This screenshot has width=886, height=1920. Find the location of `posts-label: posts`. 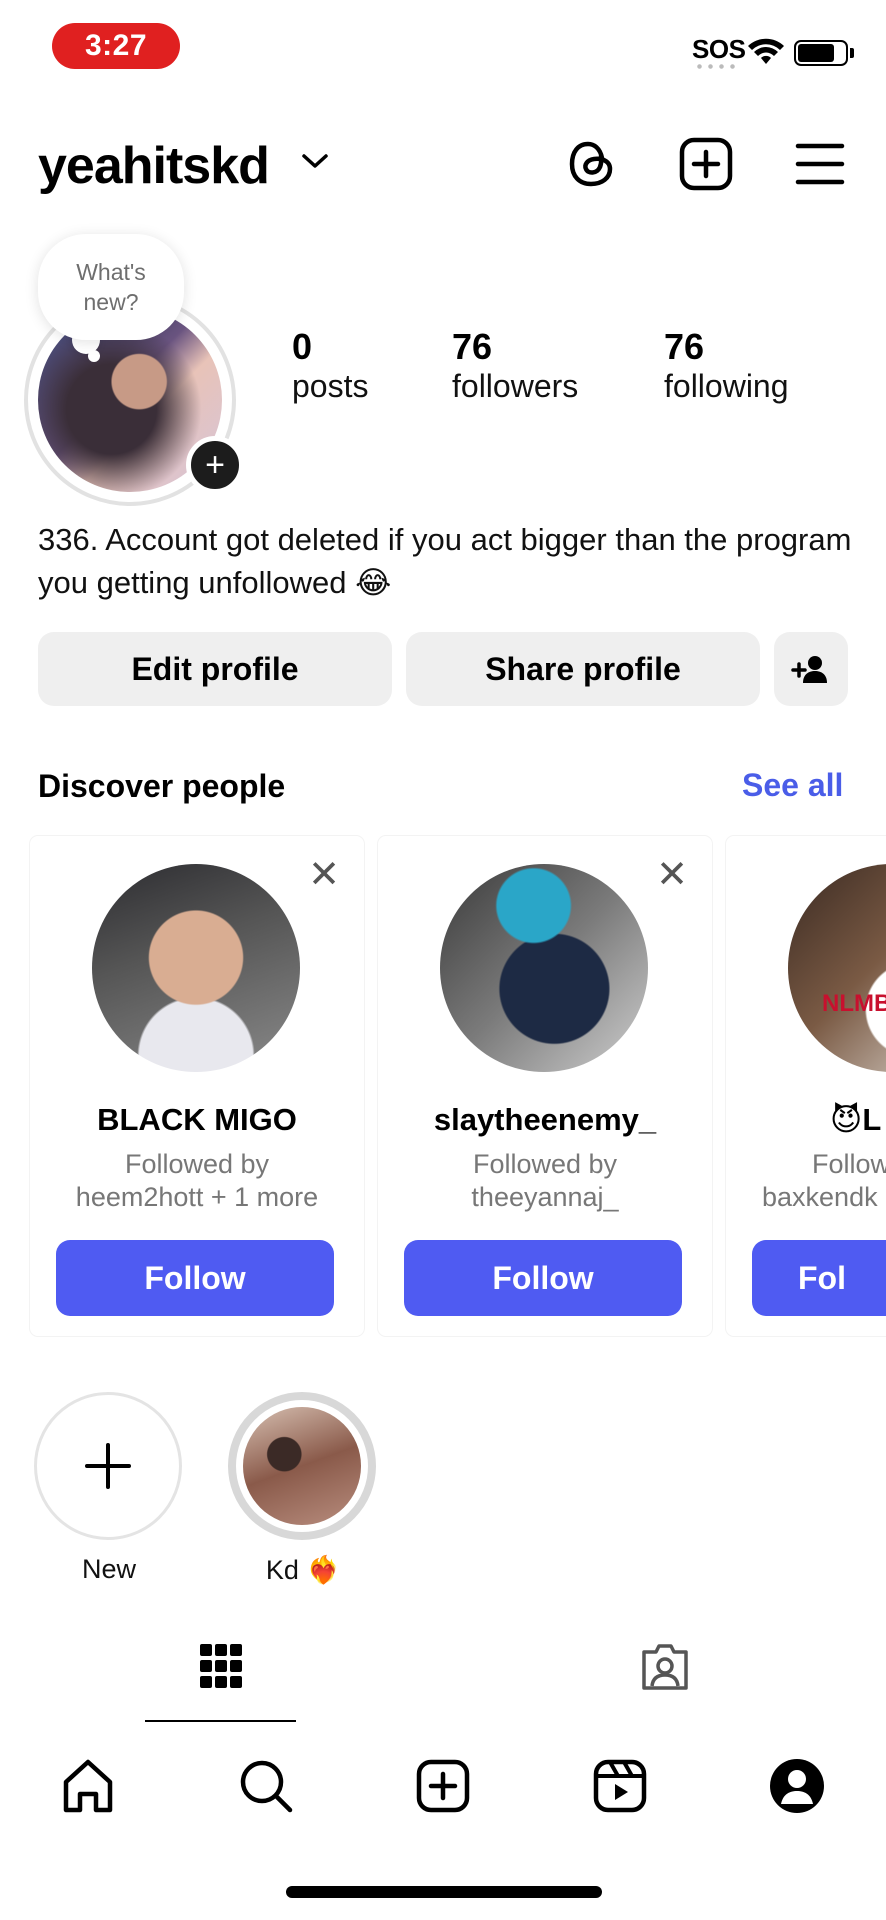

posts-label: posts is located at coordinates (330, 386).